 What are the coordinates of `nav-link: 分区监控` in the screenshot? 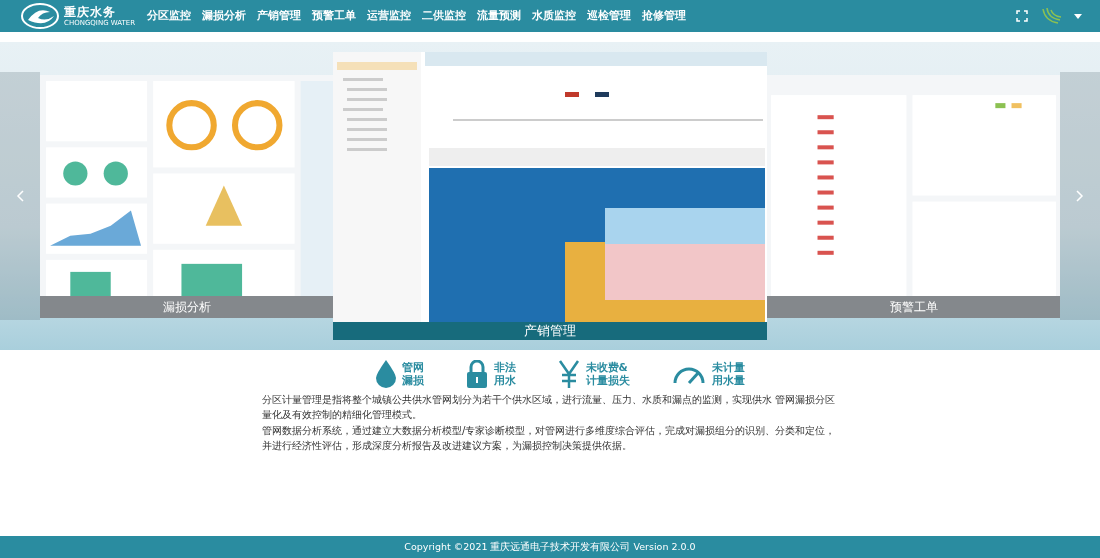 It's located at (169, 16).